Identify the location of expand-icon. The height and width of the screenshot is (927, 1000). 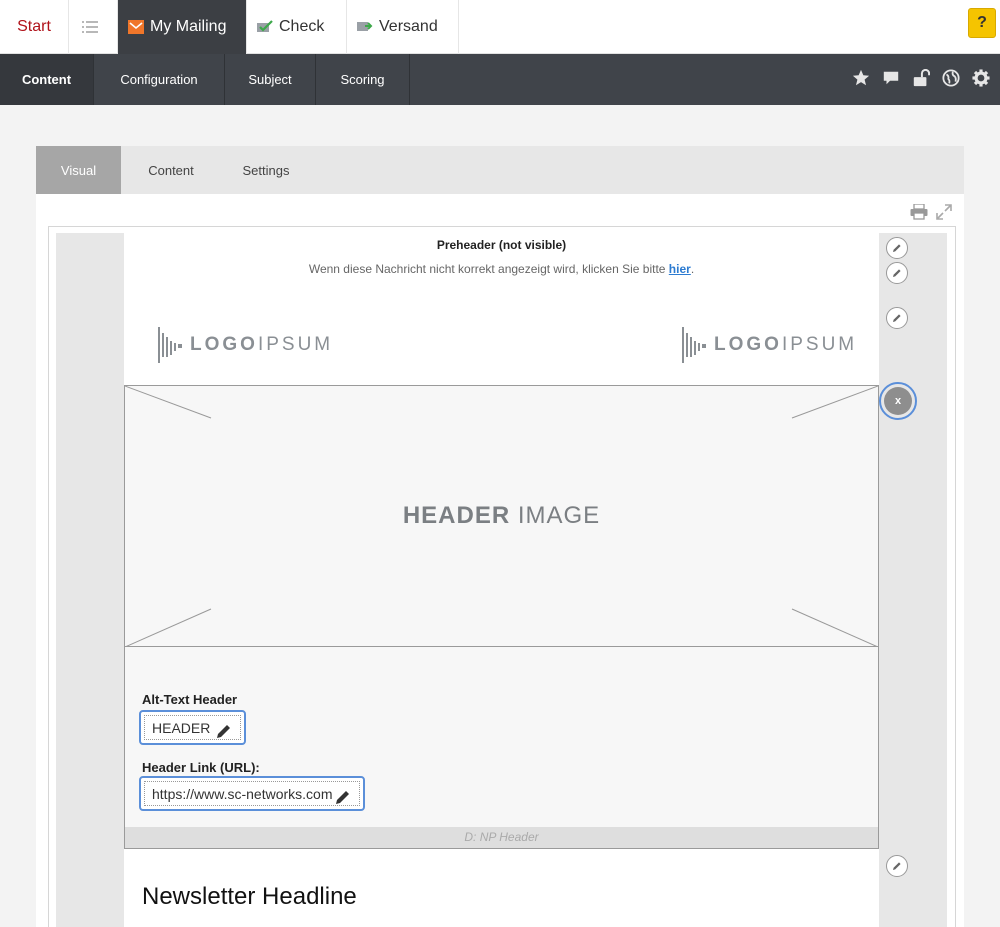
(944, 212).